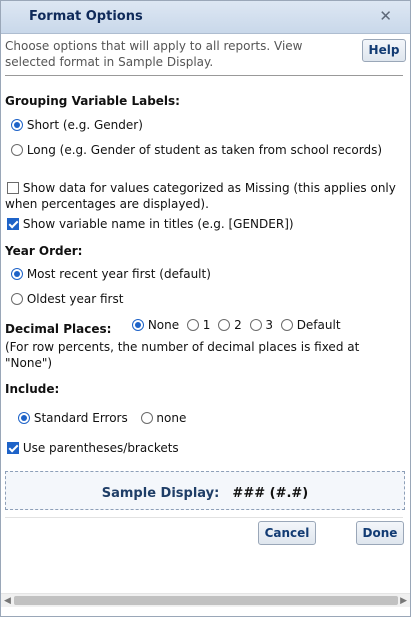 The width and height of the screenshot is (411, 617). Describe the element at coordinates (100, 448) in the screenshot. I see `parentheses-label: Use parentheses/brackets` at that location.